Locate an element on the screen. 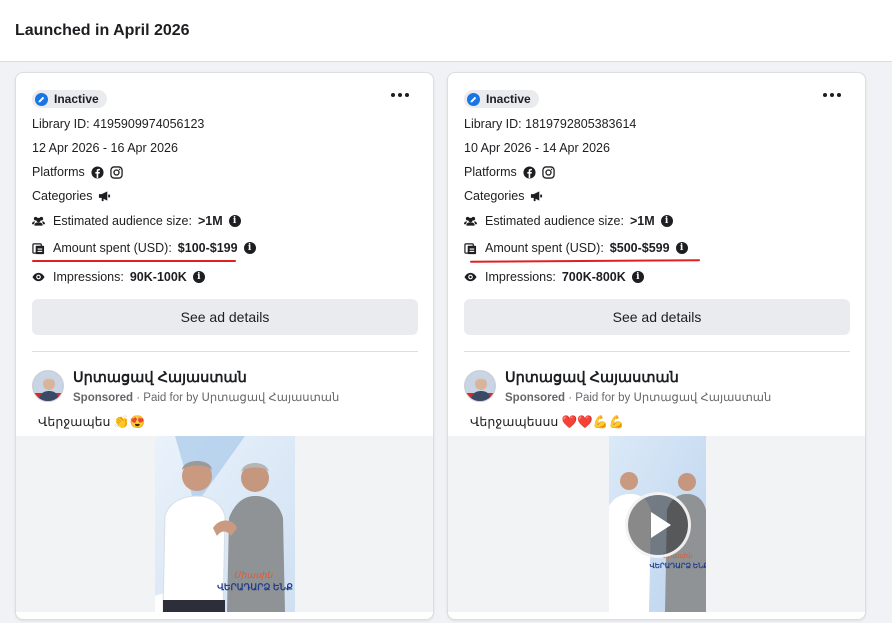 The height and width of the screenshot is (623, 892). ad-image: Միասին ՎԵՐԱԴԱՐՁ ԵՆՔ is located at coordinates (225, 524).